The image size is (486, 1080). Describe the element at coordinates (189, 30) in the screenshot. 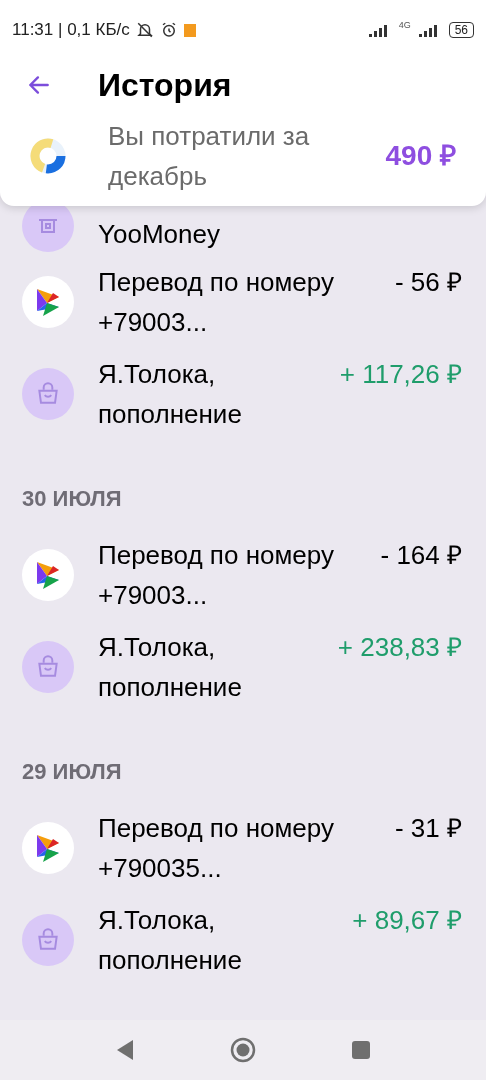

I see `app-notification-icon` at that location.